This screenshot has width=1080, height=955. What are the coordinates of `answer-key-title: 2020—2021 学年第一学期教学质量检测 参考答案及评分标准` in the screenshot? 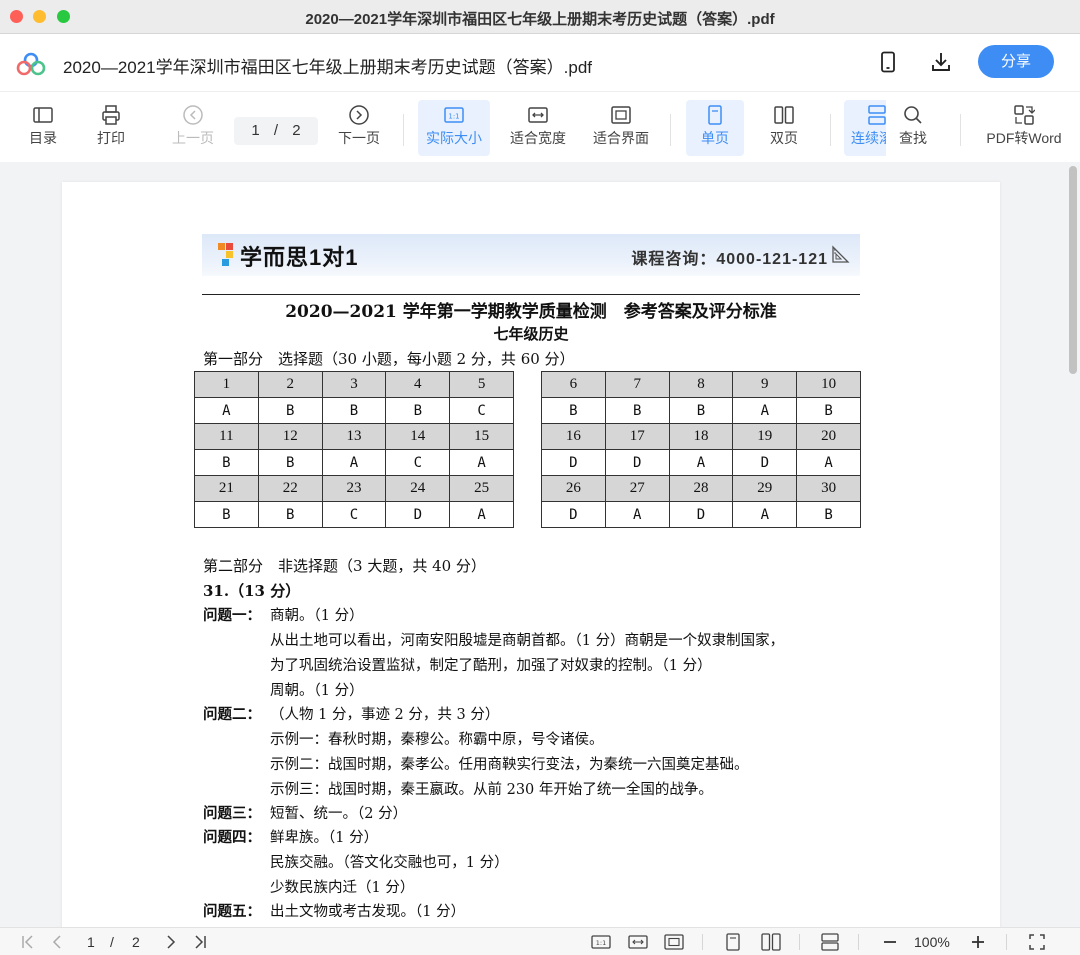 It's located at (531, 312).